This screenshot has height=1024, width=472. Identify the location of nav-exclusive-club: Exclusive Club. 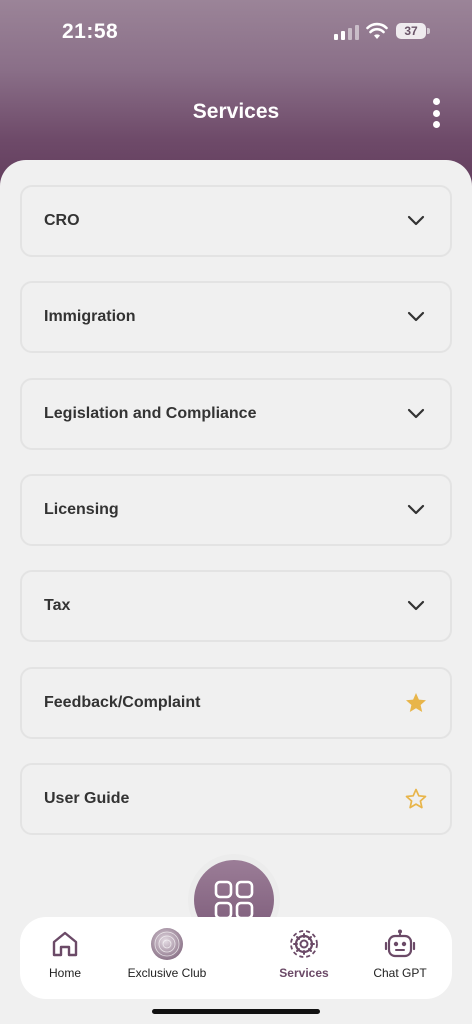
(167, 953).